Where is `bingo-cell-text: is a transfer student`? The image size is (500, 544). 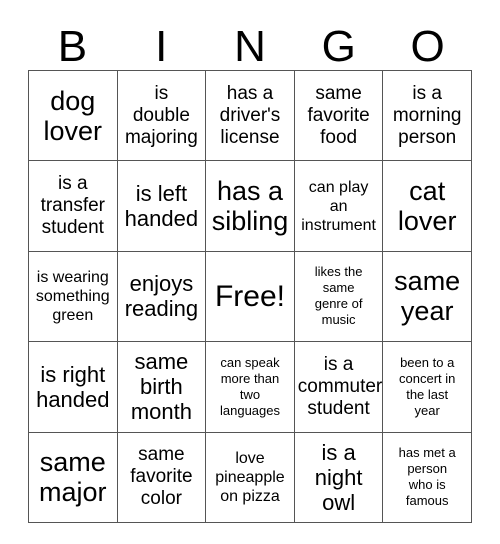 bingo-cell-text: is a transfer student is located at coordinates (72, 206).